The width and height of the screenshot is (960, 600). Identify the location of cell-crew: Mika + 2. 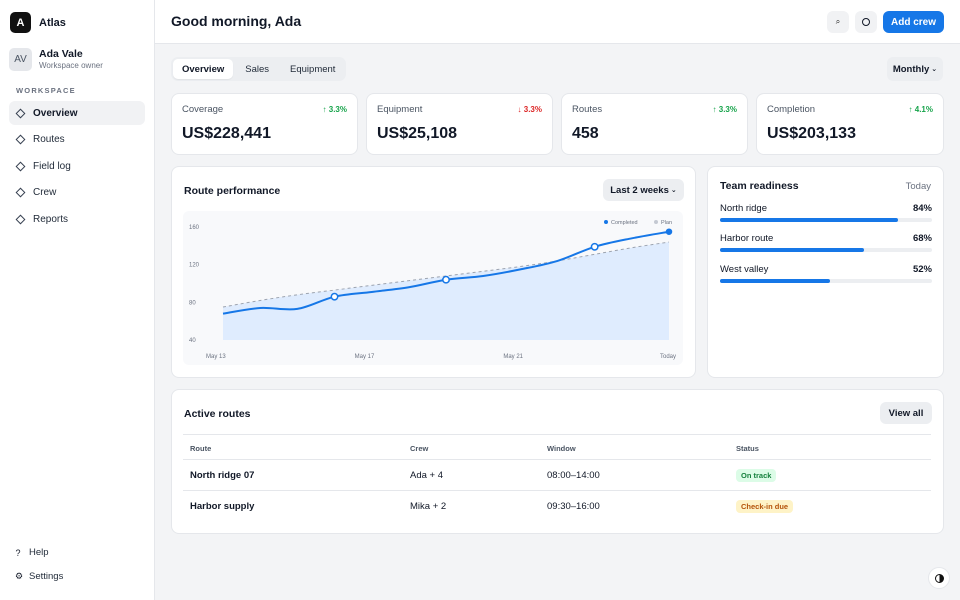
(428, 506).